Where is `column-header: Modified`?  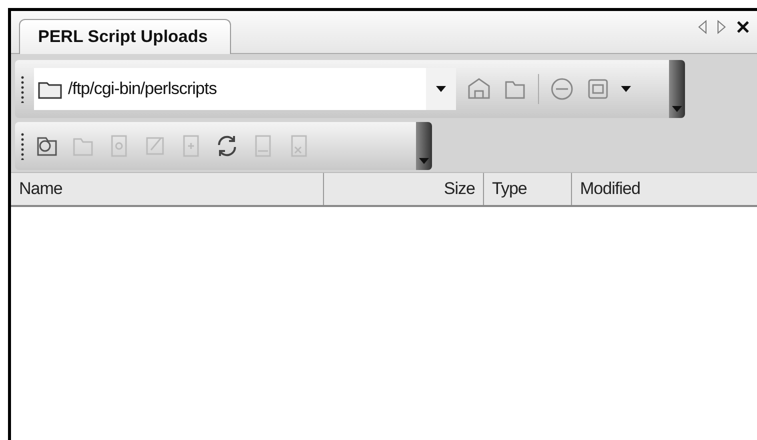 column-header: Modified is located at coordinates (664, 189).